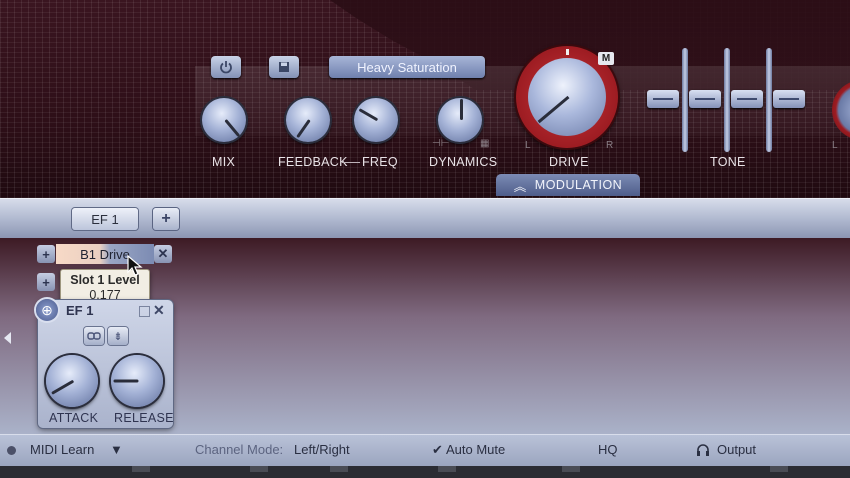 The height and width of the screenshot is (478, 850). Describe the element at coordinates (239, 449) in the screenshot. I see `channel-mode-label: Channel Mode:` at that location.